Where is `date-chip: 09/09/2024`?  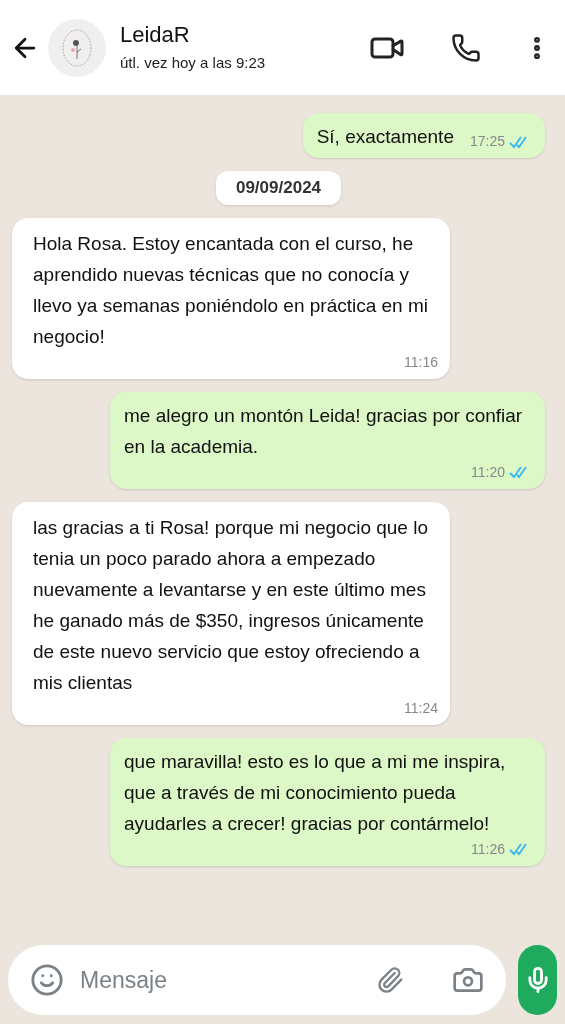
date-chip: 09/09/2024 is located at coordinates (278, 188).